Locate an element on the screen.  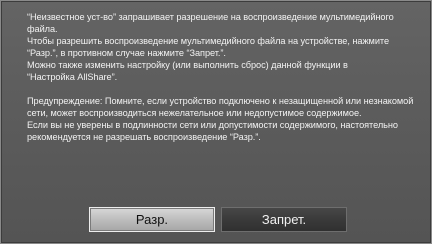
deny-button: Запрет. is located at coordinates (284, 219).